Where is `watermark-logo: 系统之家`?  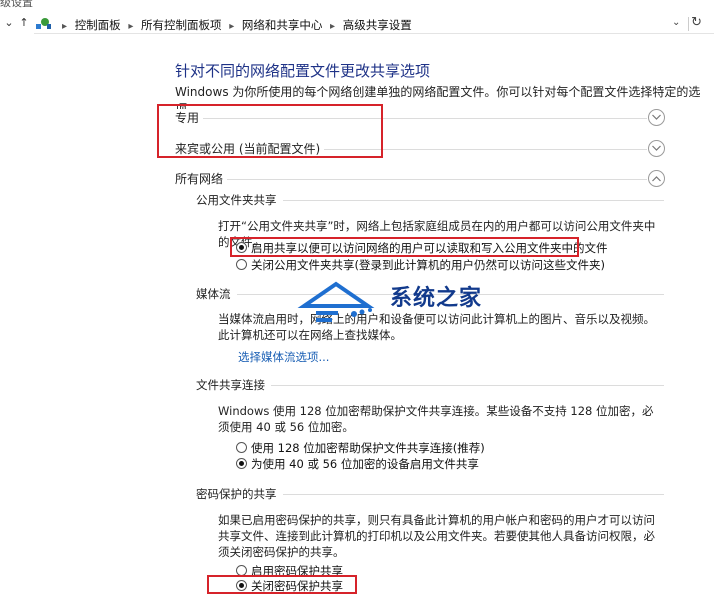
watermark-logo: 系统之家 is located at coordinates (396, 306).